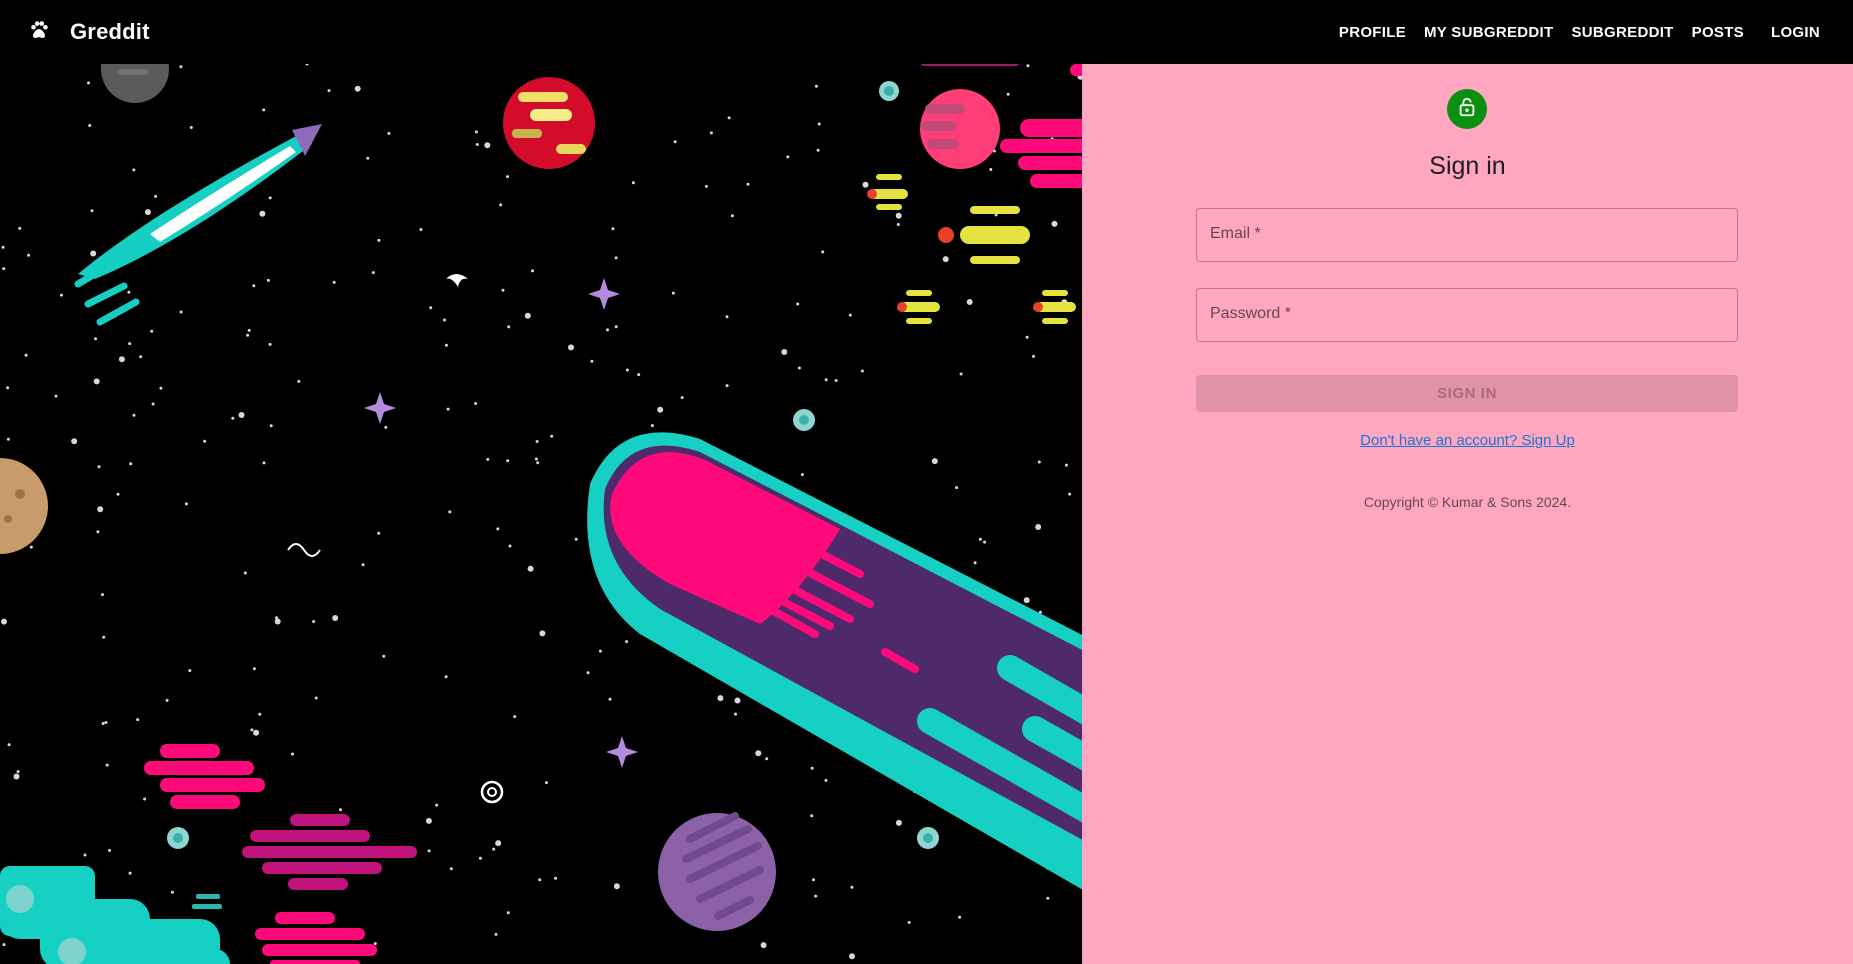 This screenshot has height=964, width=1853. I want to click on signin-title: Sign in, so click(1467, 166).